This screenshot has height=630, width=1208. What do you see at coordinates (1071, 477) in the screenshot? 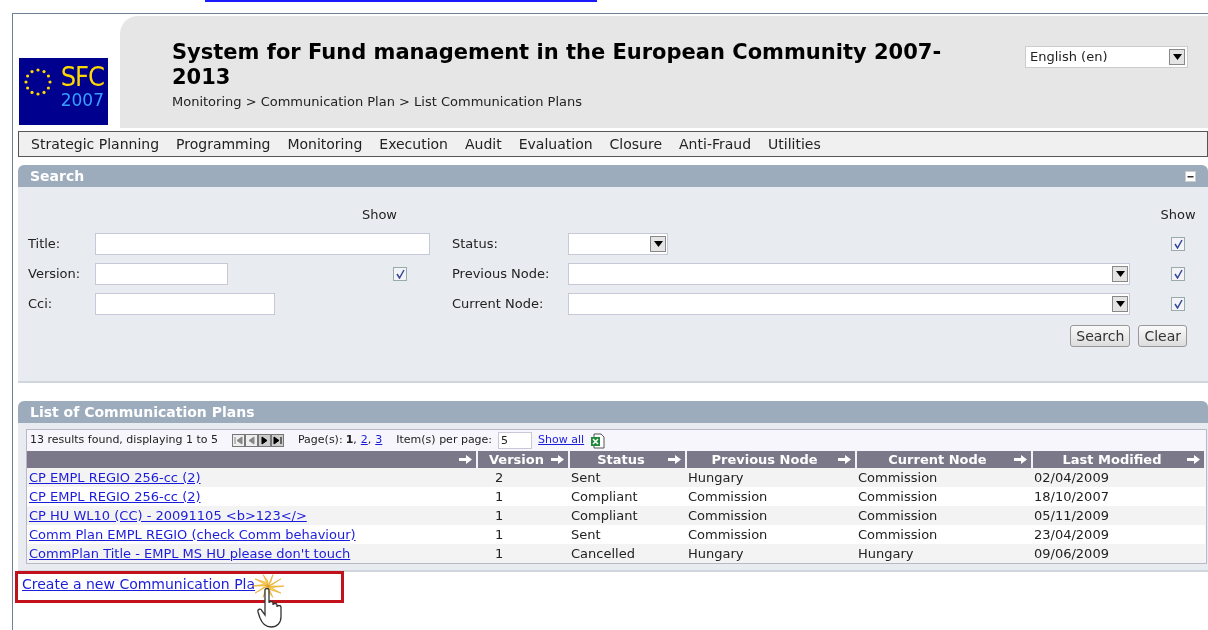
I see `table-cell: 02/04/2009` at bounding box center [1071, 477].